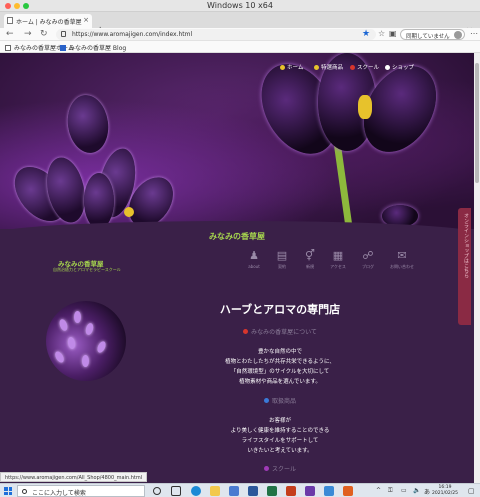 This screenshot has height=497, width=480. I want to click on icon-nav-access: ▦ アクセス, so click(338, 260).